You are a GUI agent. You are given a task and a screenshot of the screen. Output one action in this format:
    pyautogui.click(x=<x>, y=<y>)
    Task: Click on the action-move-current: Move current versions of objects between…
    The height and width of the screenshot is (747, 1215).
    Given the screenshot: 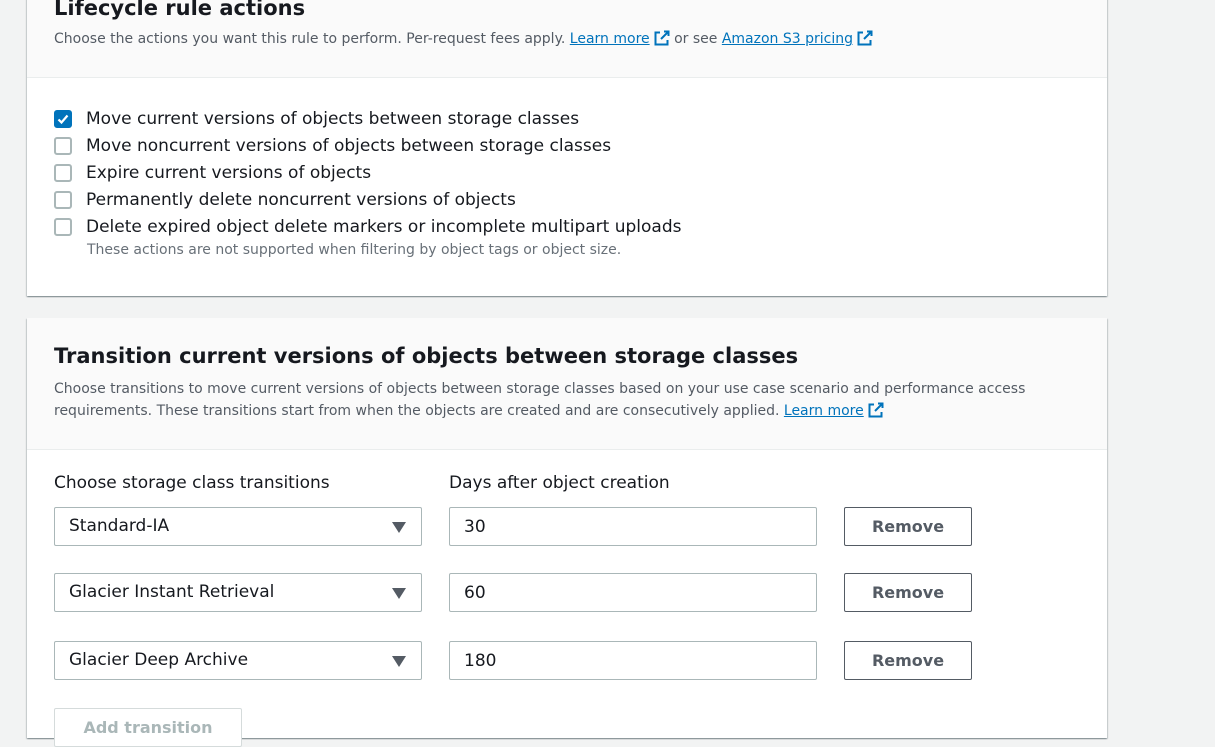 What is the action you would take?
    pyautogui.click(x=316, y=119)
    